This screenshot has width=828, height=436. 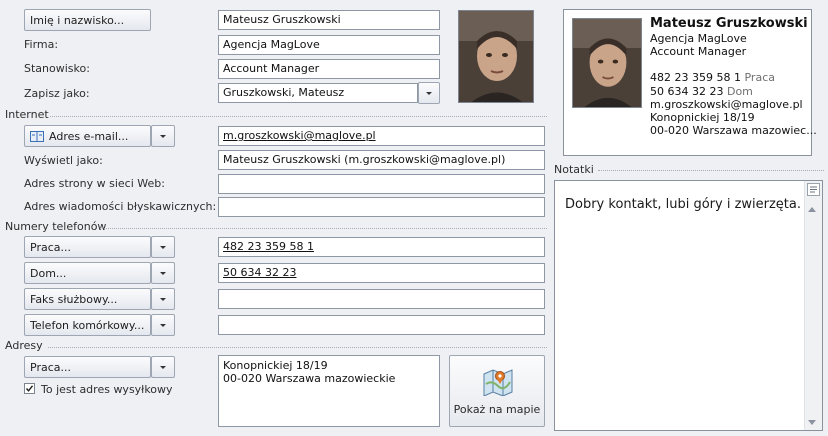 What do you see at coordinates (759, 77) in the screenshot?
I see `card-phone-work-type: Praca` at bounding box center [759, 77].